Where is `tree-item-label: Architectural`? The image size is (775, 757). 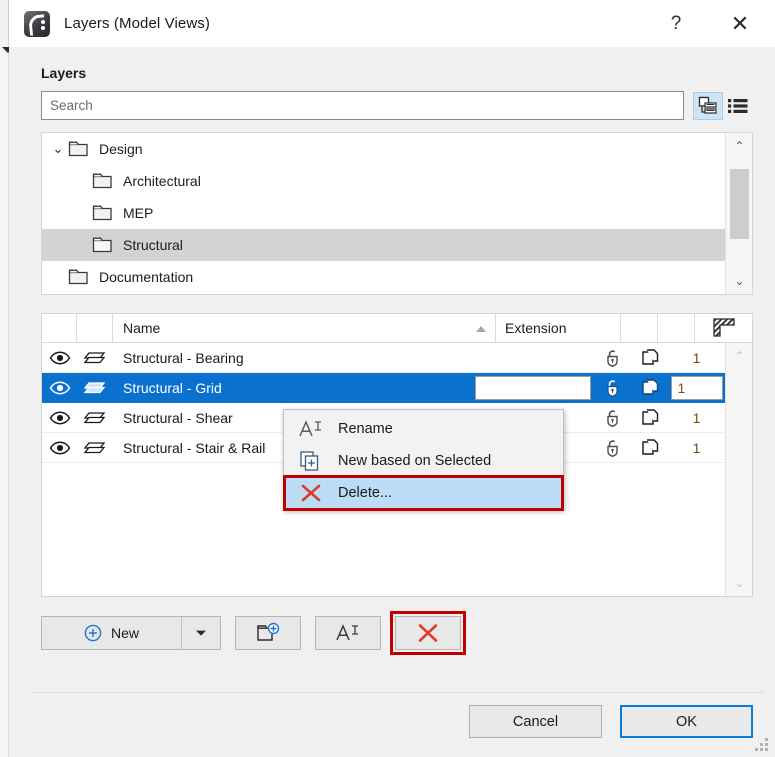
tree-item-label: Architectural is located at coordinates (162, 181).